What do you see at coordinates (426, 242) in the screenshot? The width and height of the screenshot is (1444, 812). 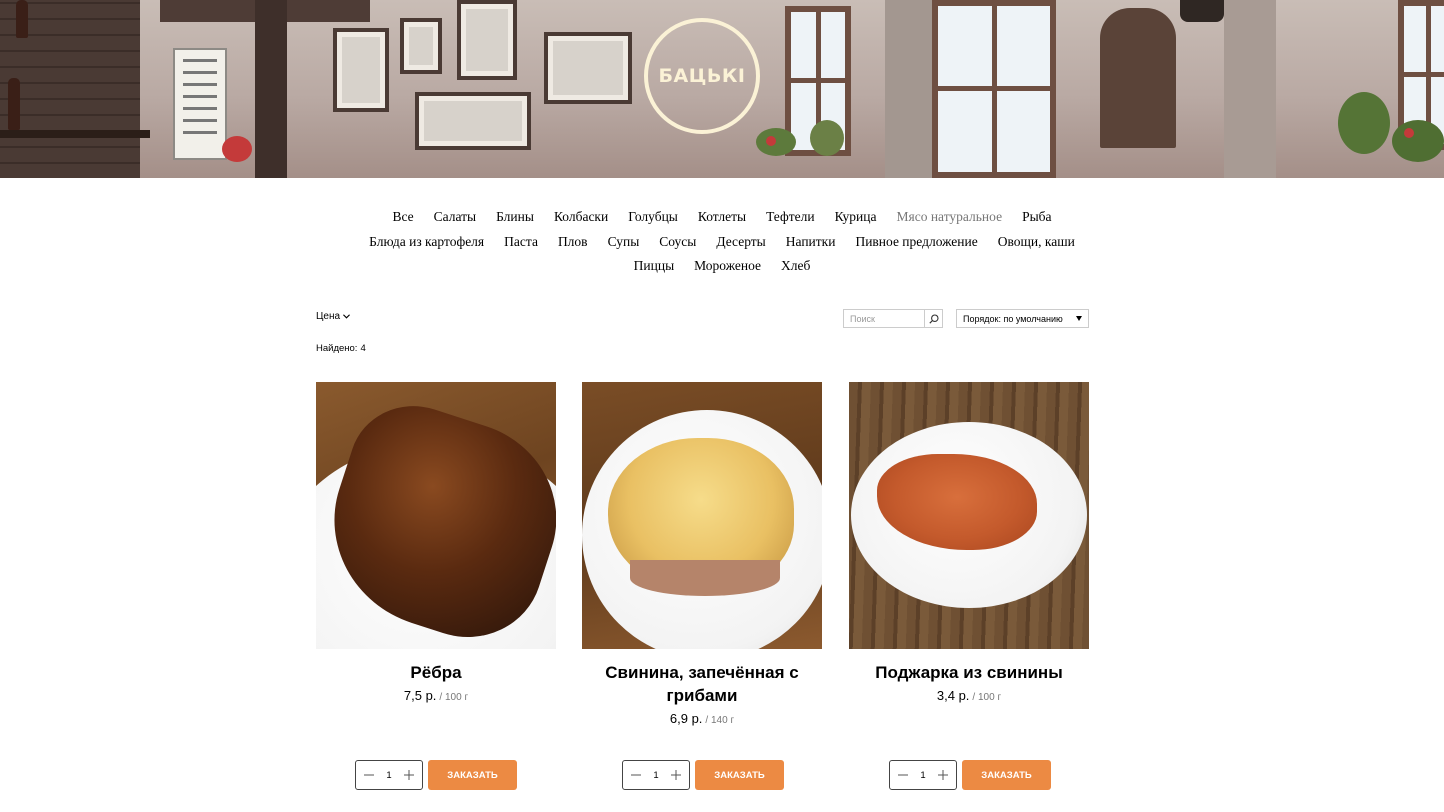 I see `category-link: Блюда из картофеля` at bounding box center [426, 242].